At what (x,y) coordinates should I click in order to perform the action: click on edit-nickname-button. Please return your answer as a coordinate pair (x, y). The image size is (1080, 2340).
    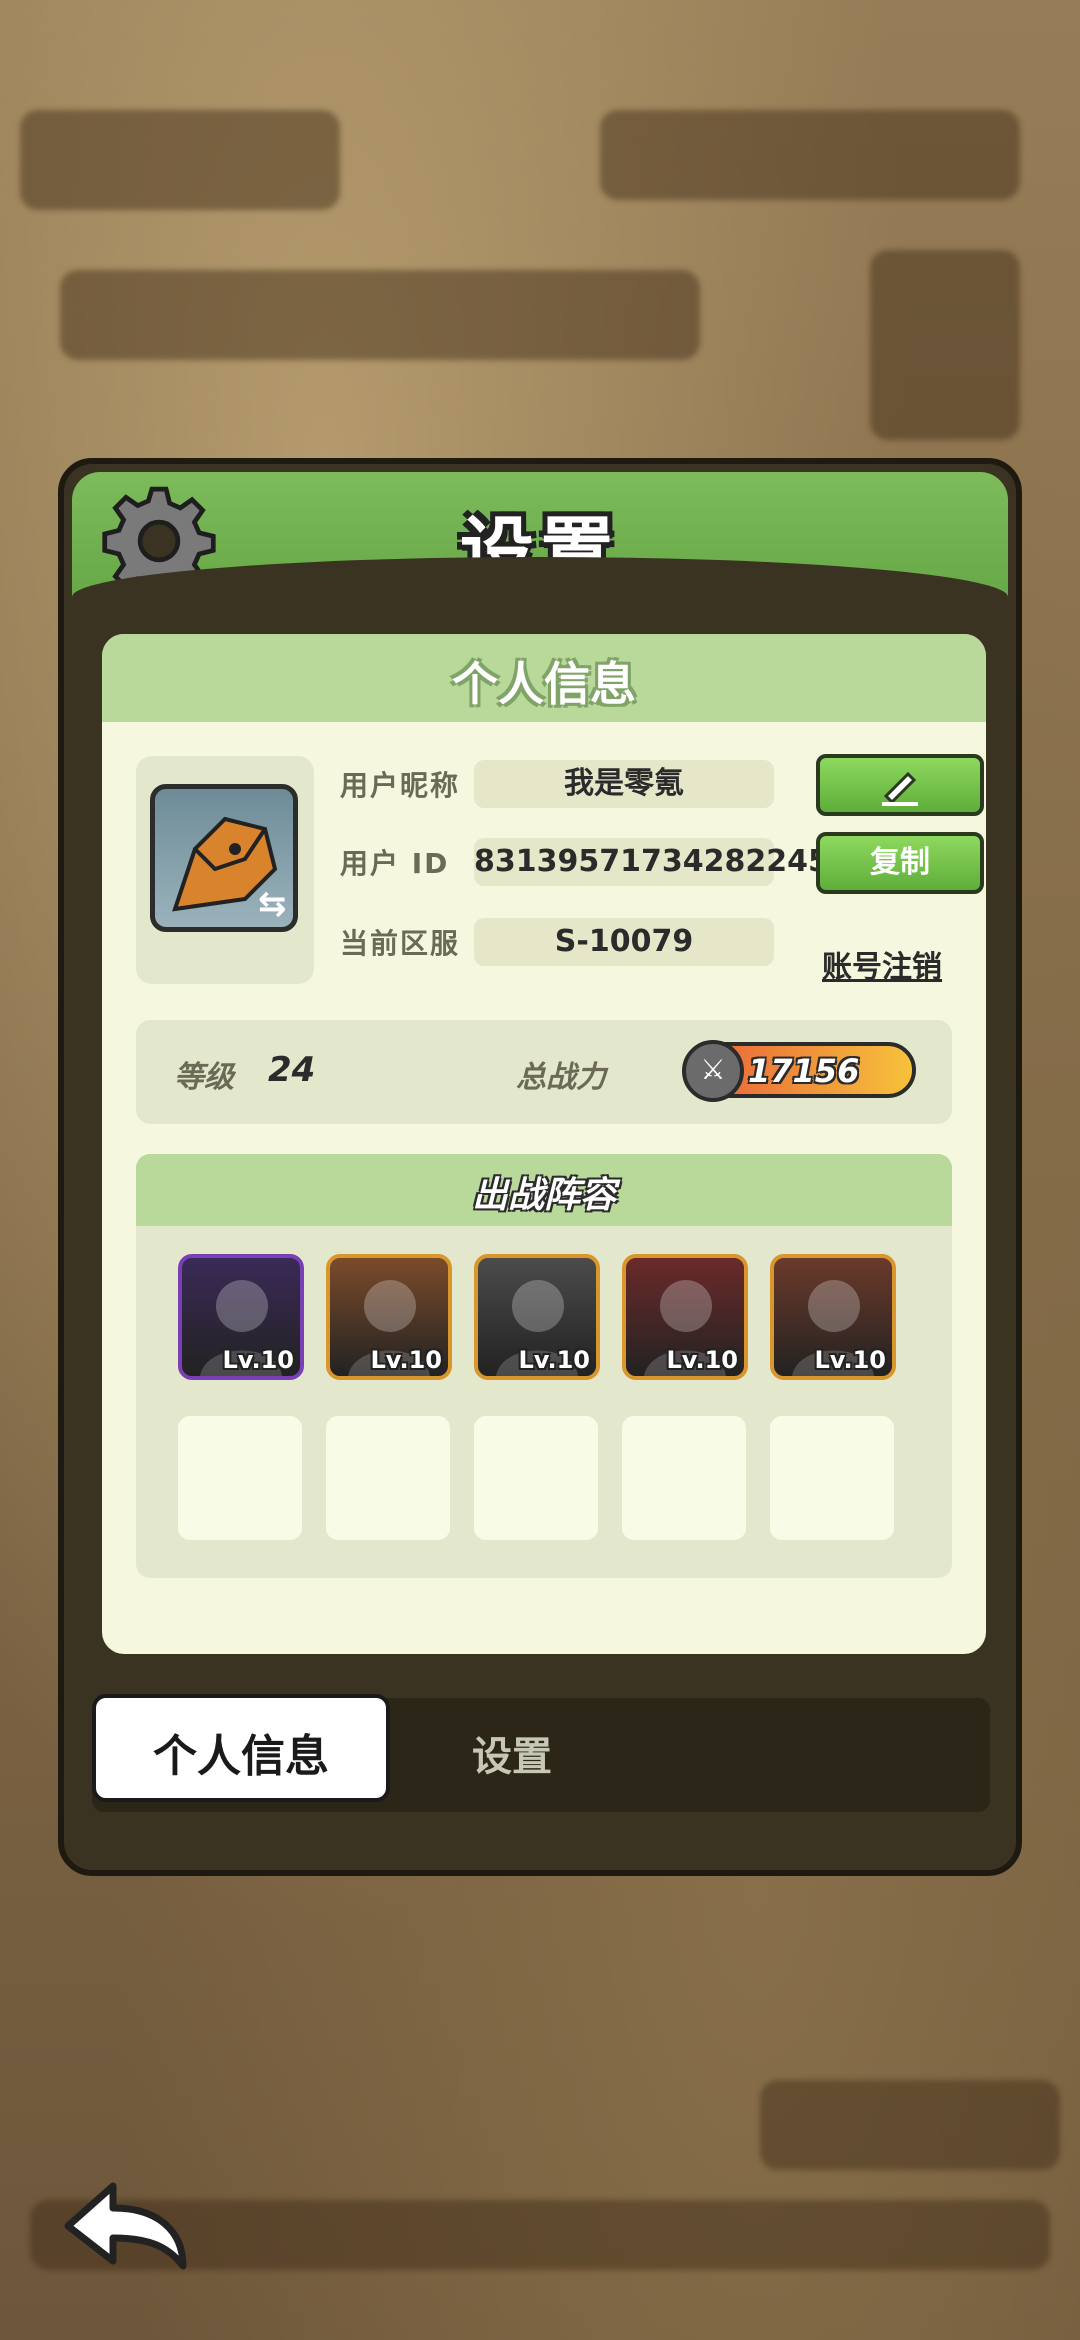
    Looking at the image, I should click on (900, 785).